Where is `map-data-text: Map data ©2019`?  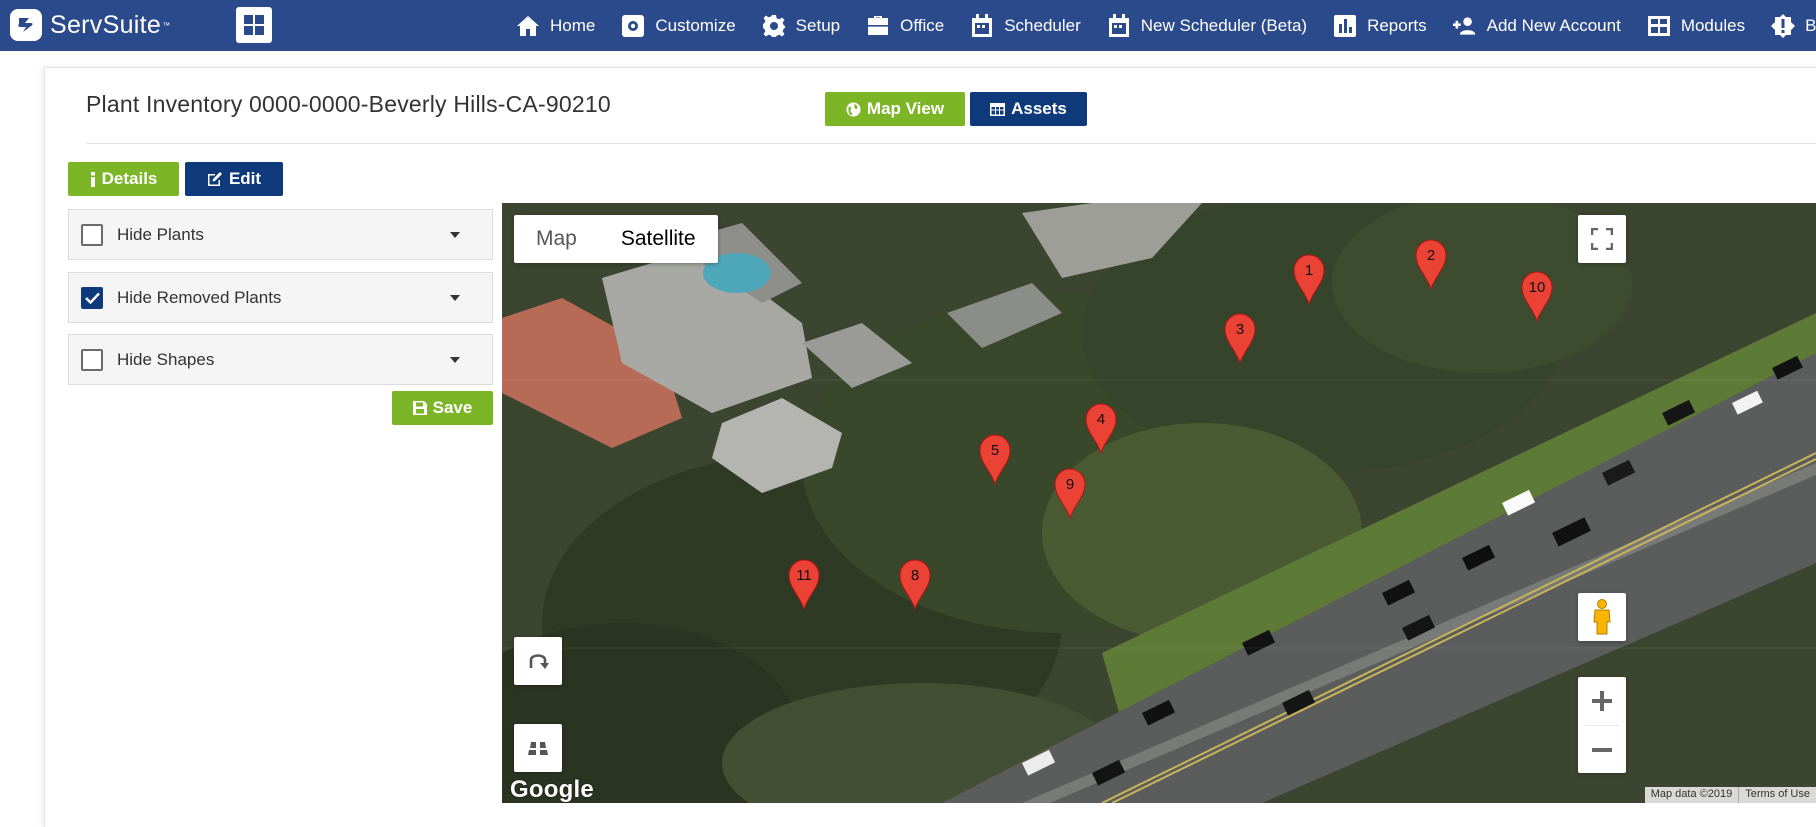 map-data-text: Map data ©2019 is located at coordinates (1691, 795).